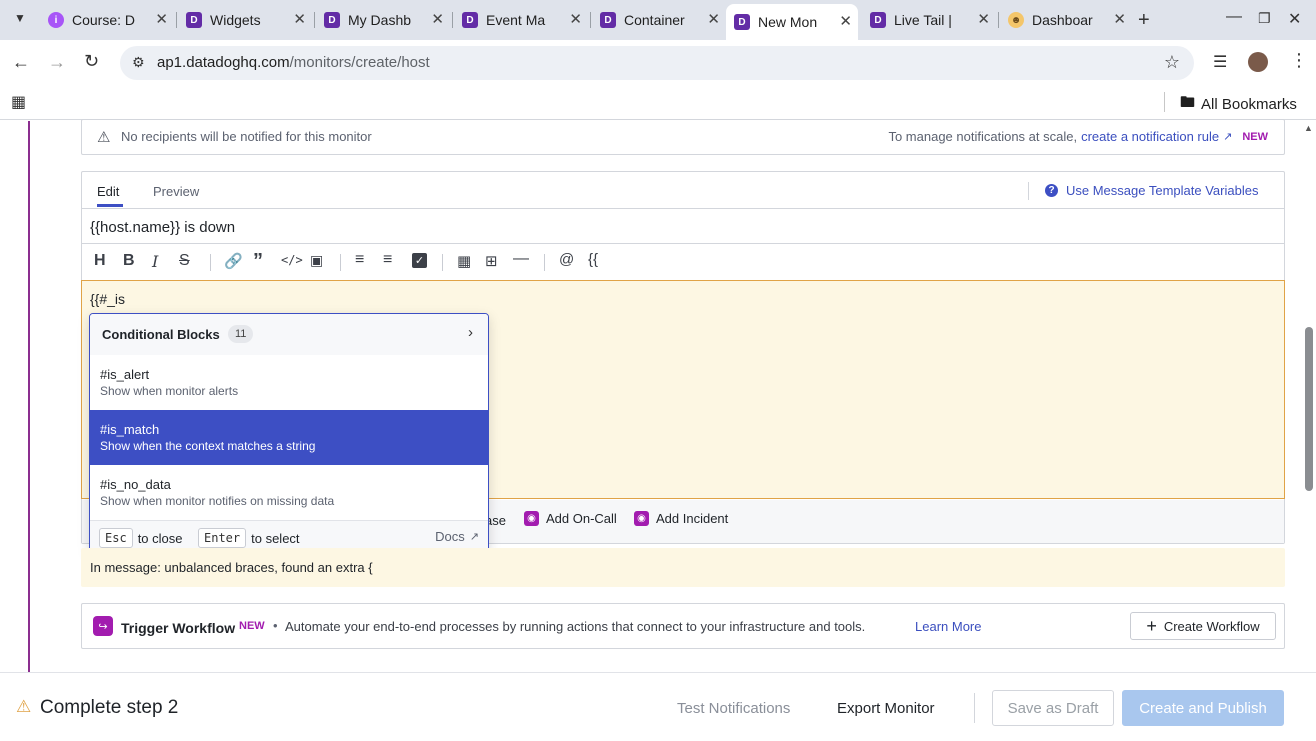 The image size is (1316, 741). I want to click on scrollbar: ▲, so click(1309, 396).